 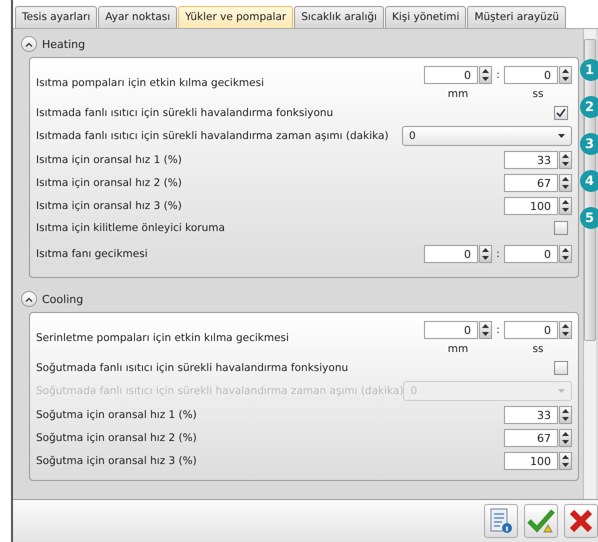 I want to click on setting-label: Soğutma için oransal hız 1 (%), so click(x=117, y=414).